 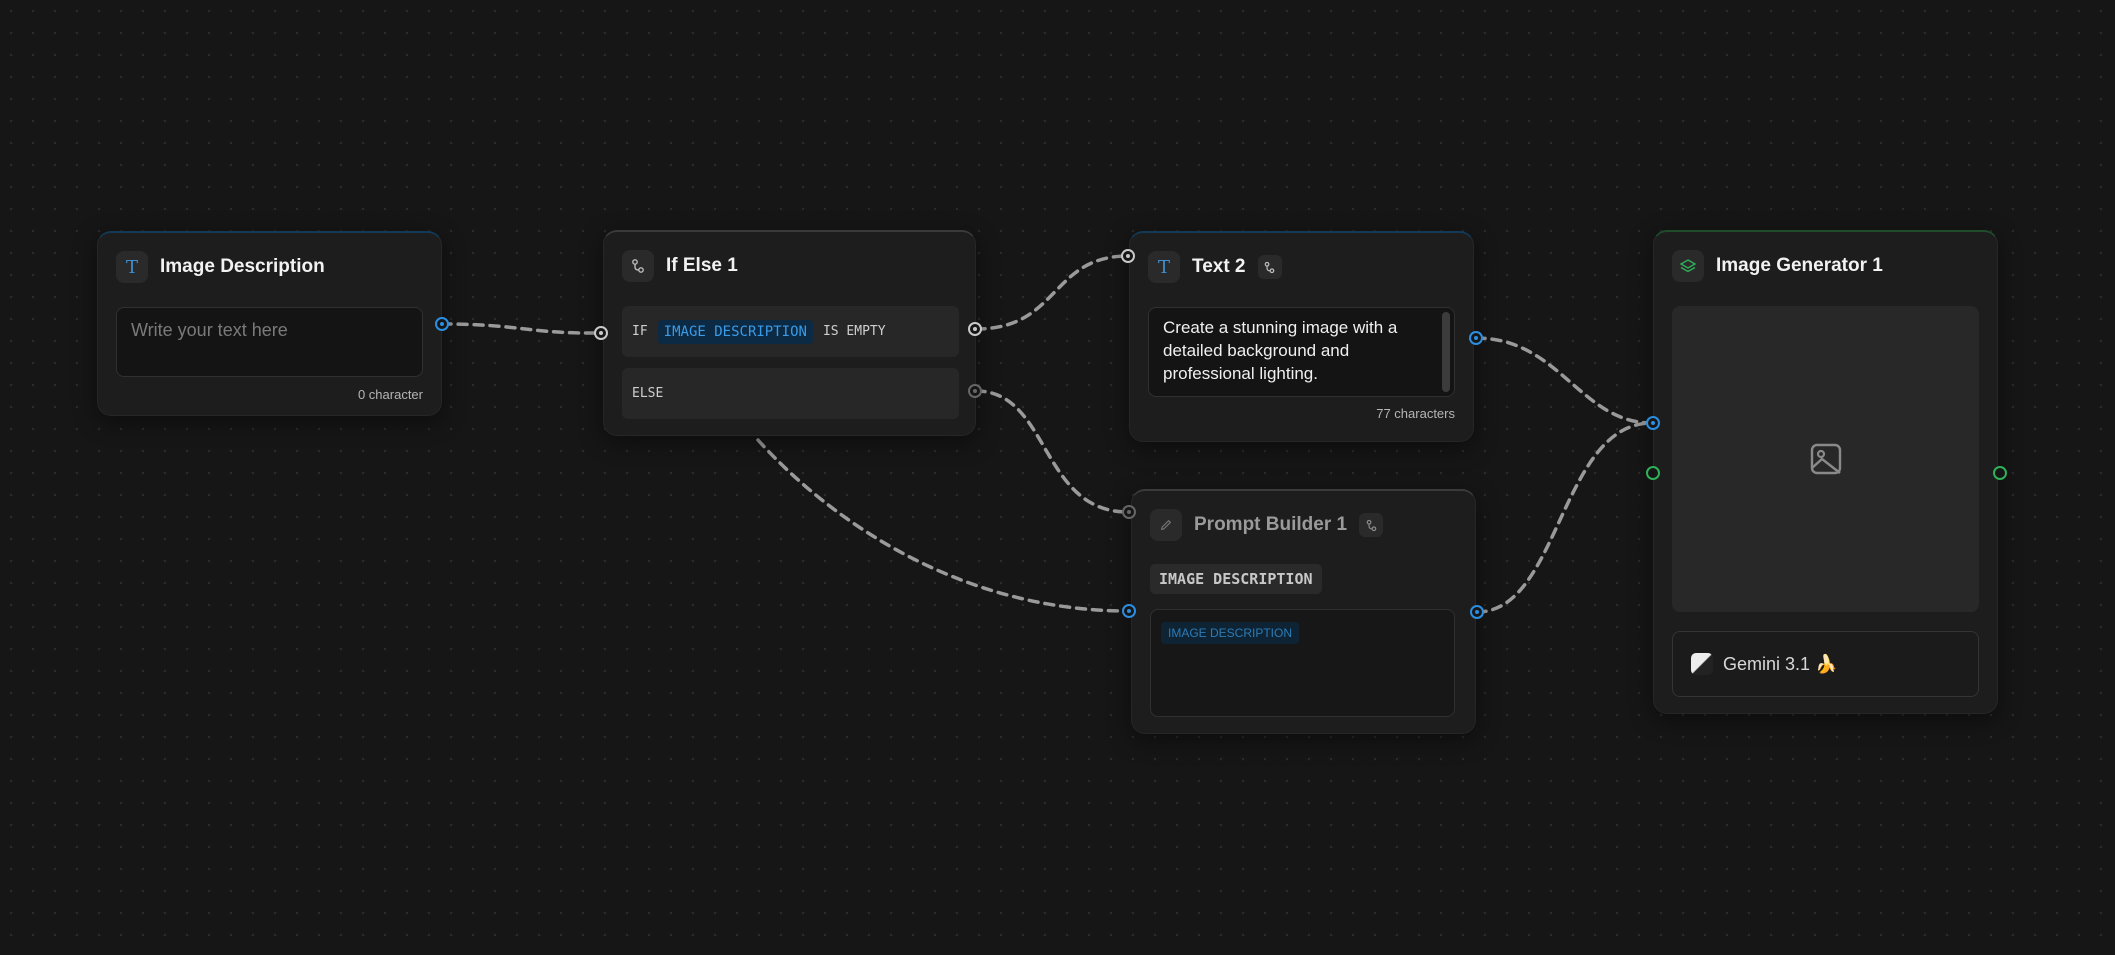 What do you see at coordinates (702, 265) in the screenshot?
I see `node-title: If Else 1` at bounding box center [702, 265].